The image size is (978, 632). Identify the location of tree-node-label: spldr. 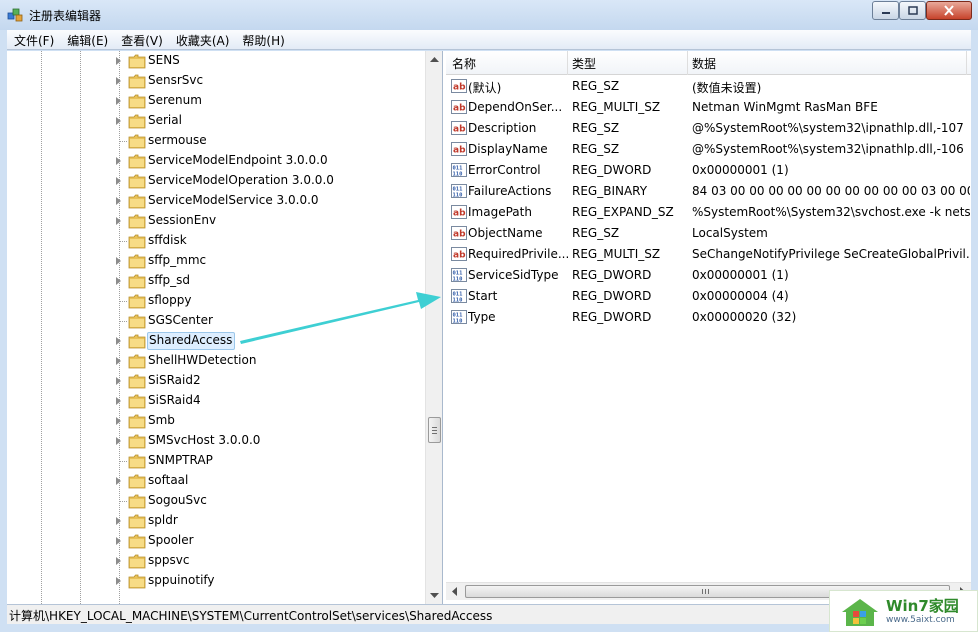
(163, 521).